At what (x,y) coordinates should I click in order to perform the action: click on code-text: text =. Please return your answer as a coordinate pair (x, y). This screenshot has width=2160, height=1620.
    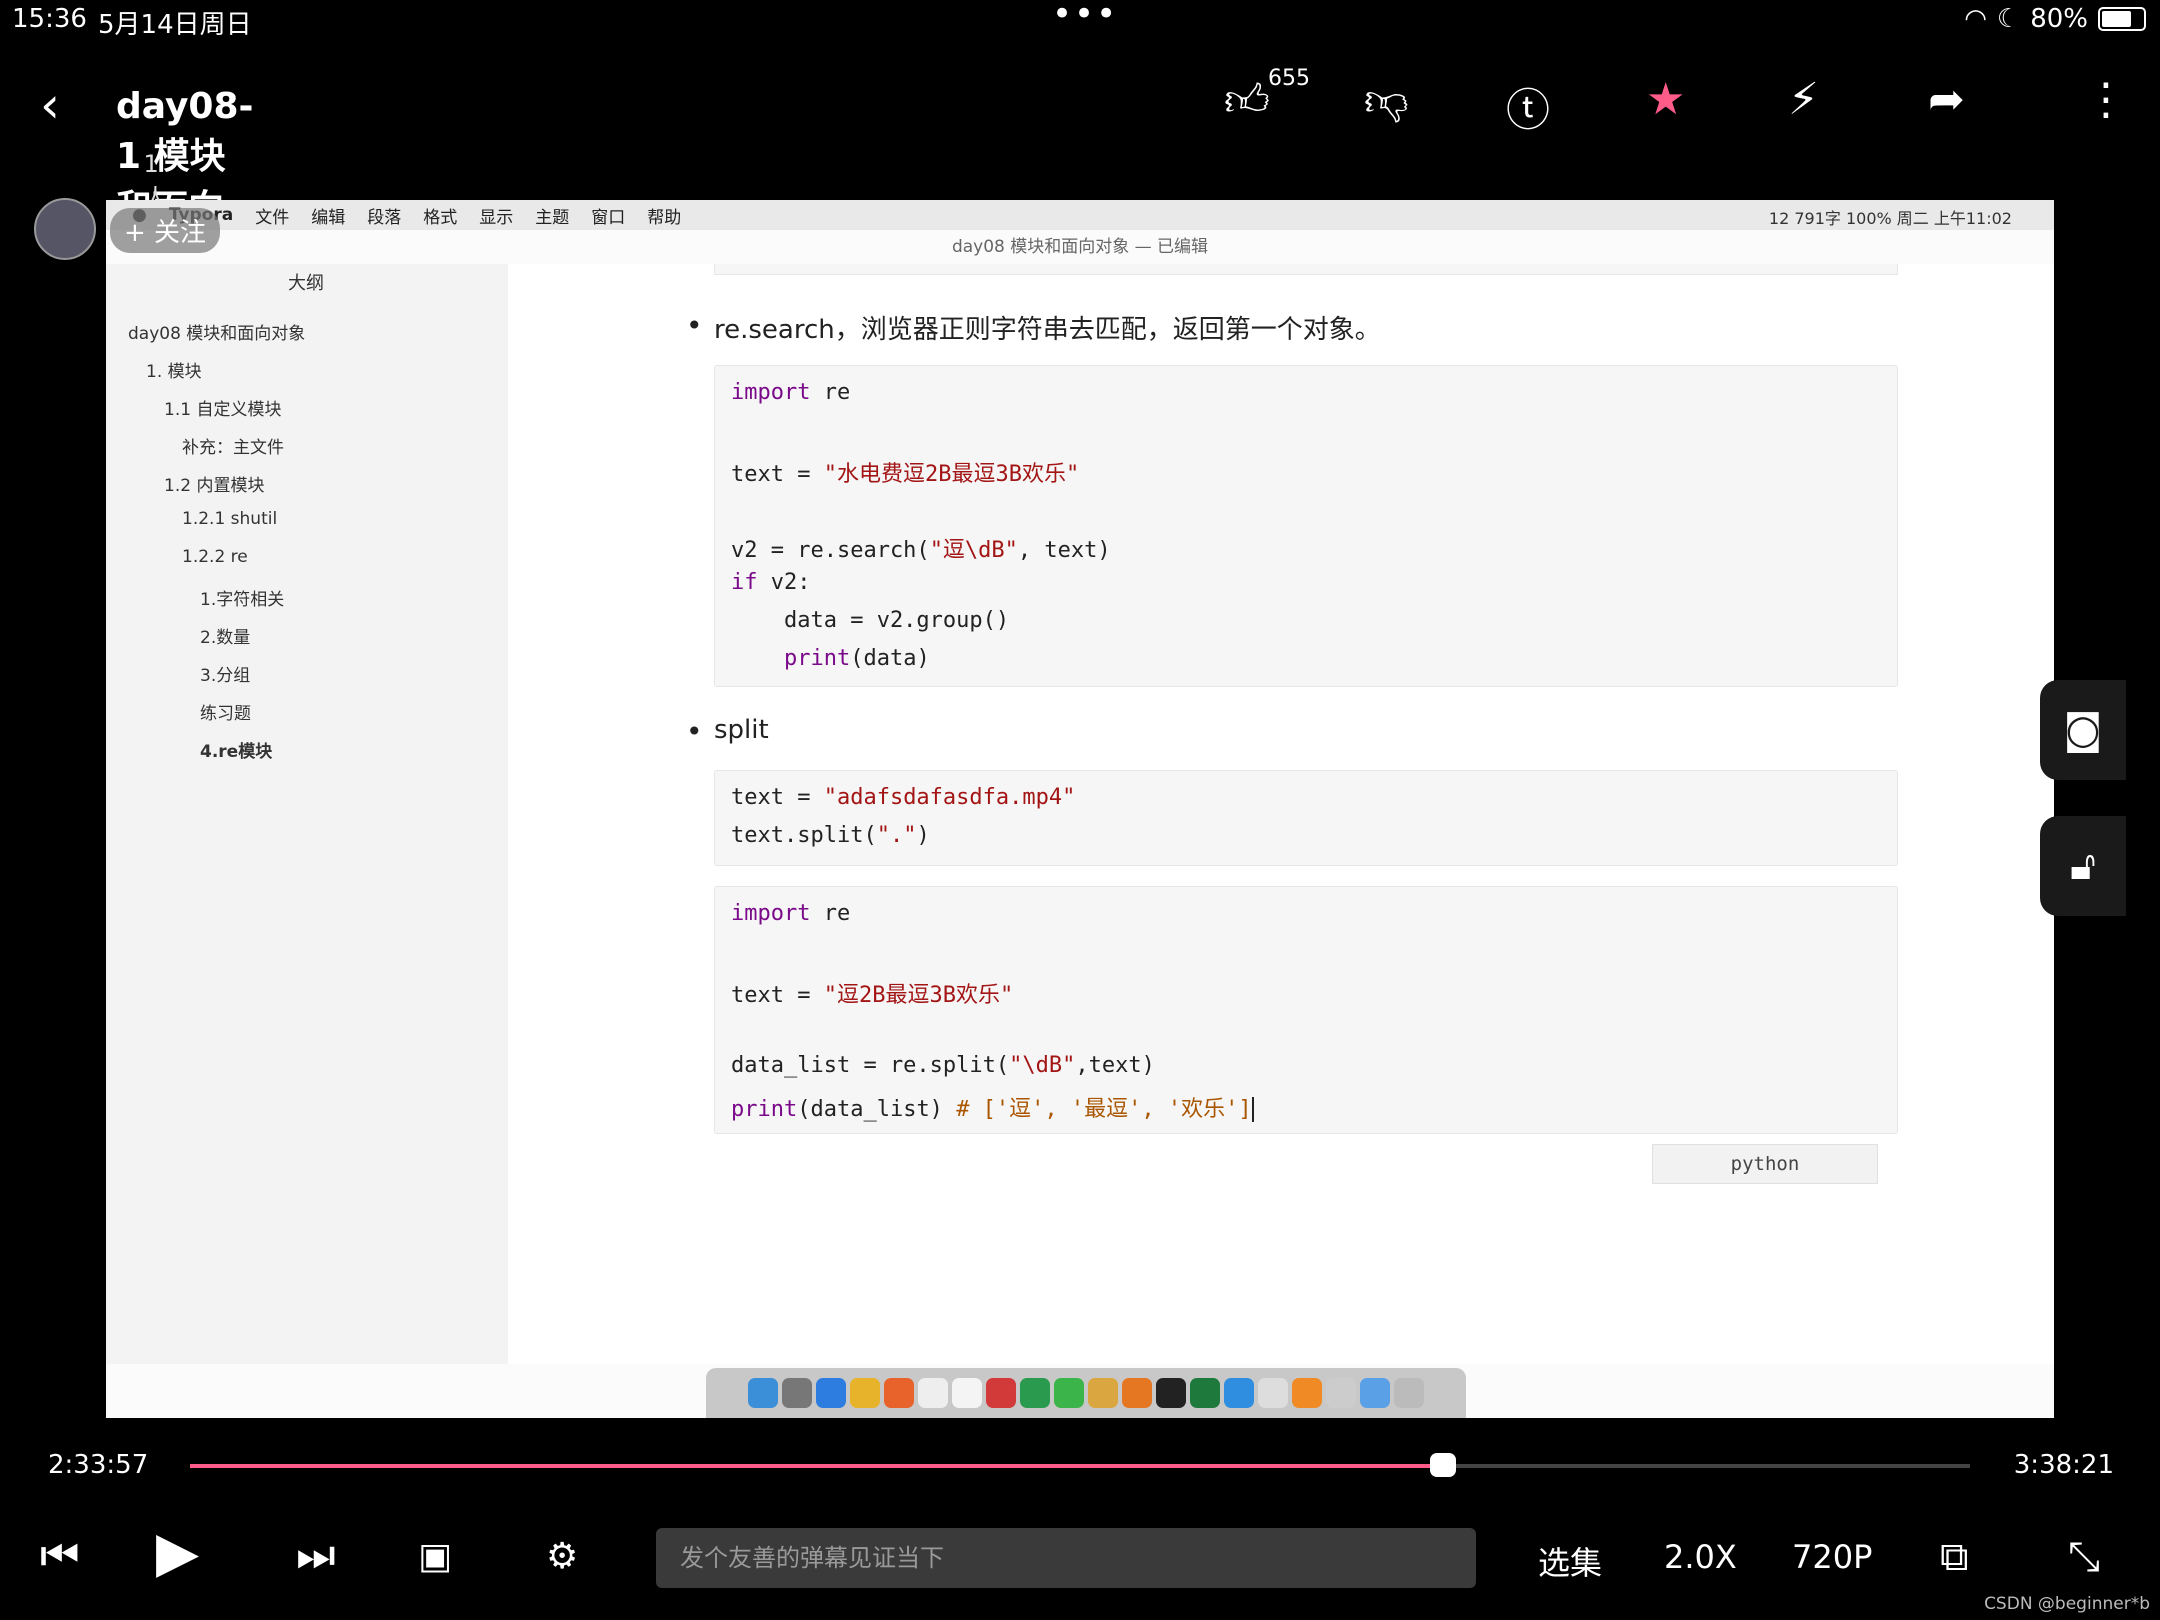
    Looking at the image, I should click on (777, 474).